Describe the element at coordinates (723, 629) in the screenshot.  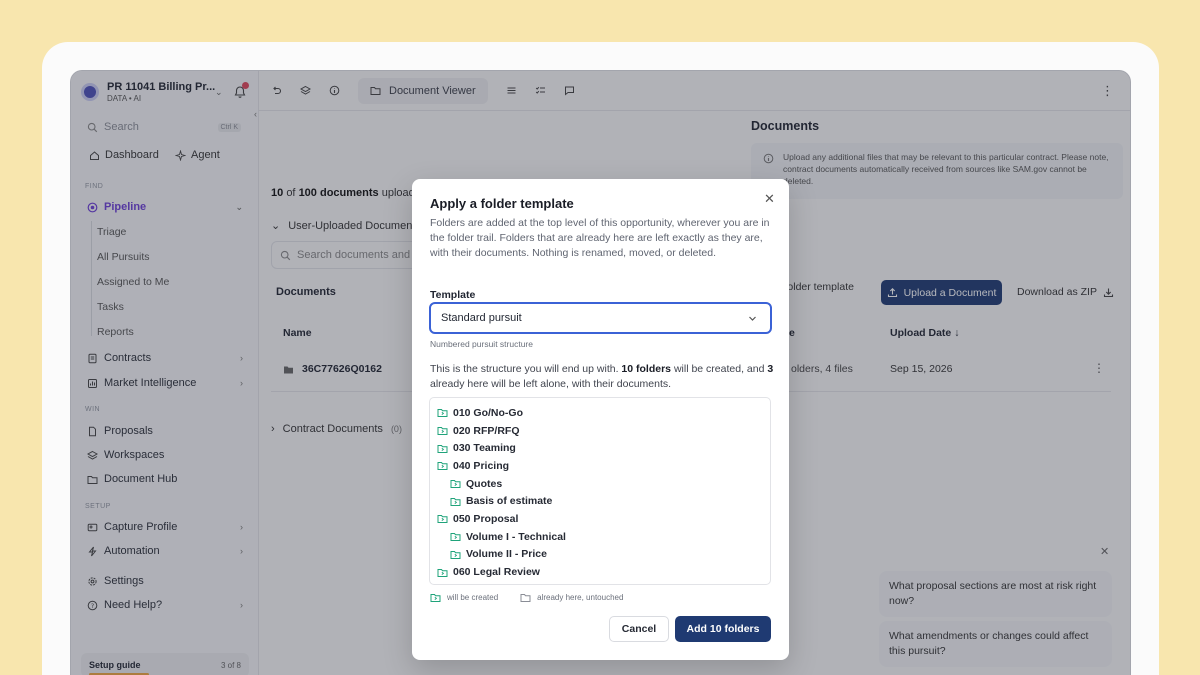
I see `add-folders-button: Add 10 folders` at that location.